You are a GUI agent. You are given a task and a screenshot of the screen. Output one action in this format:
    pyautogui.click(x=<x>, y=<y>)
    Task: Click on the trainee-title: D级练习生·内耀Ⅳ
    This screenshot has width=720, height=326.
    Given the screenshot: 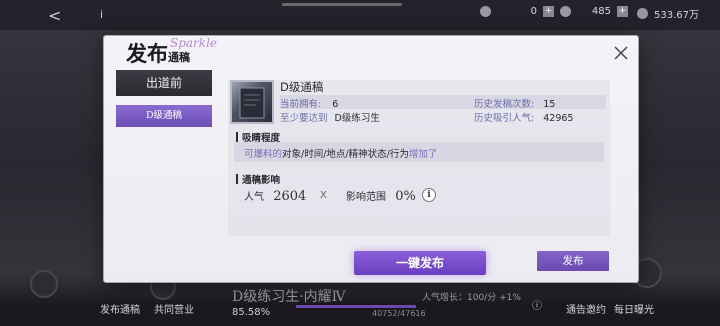 What is the action you would take?
    pyautogui.click(x=289, y=297)
    